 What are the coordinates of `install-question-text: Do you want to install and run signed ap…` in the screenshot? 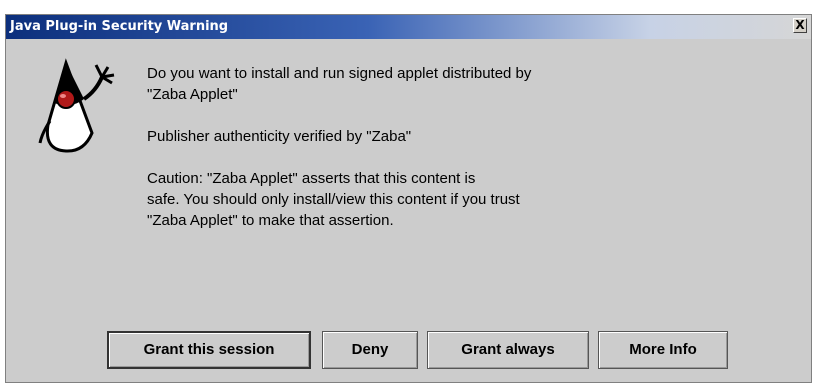 It's located at (339, 84).